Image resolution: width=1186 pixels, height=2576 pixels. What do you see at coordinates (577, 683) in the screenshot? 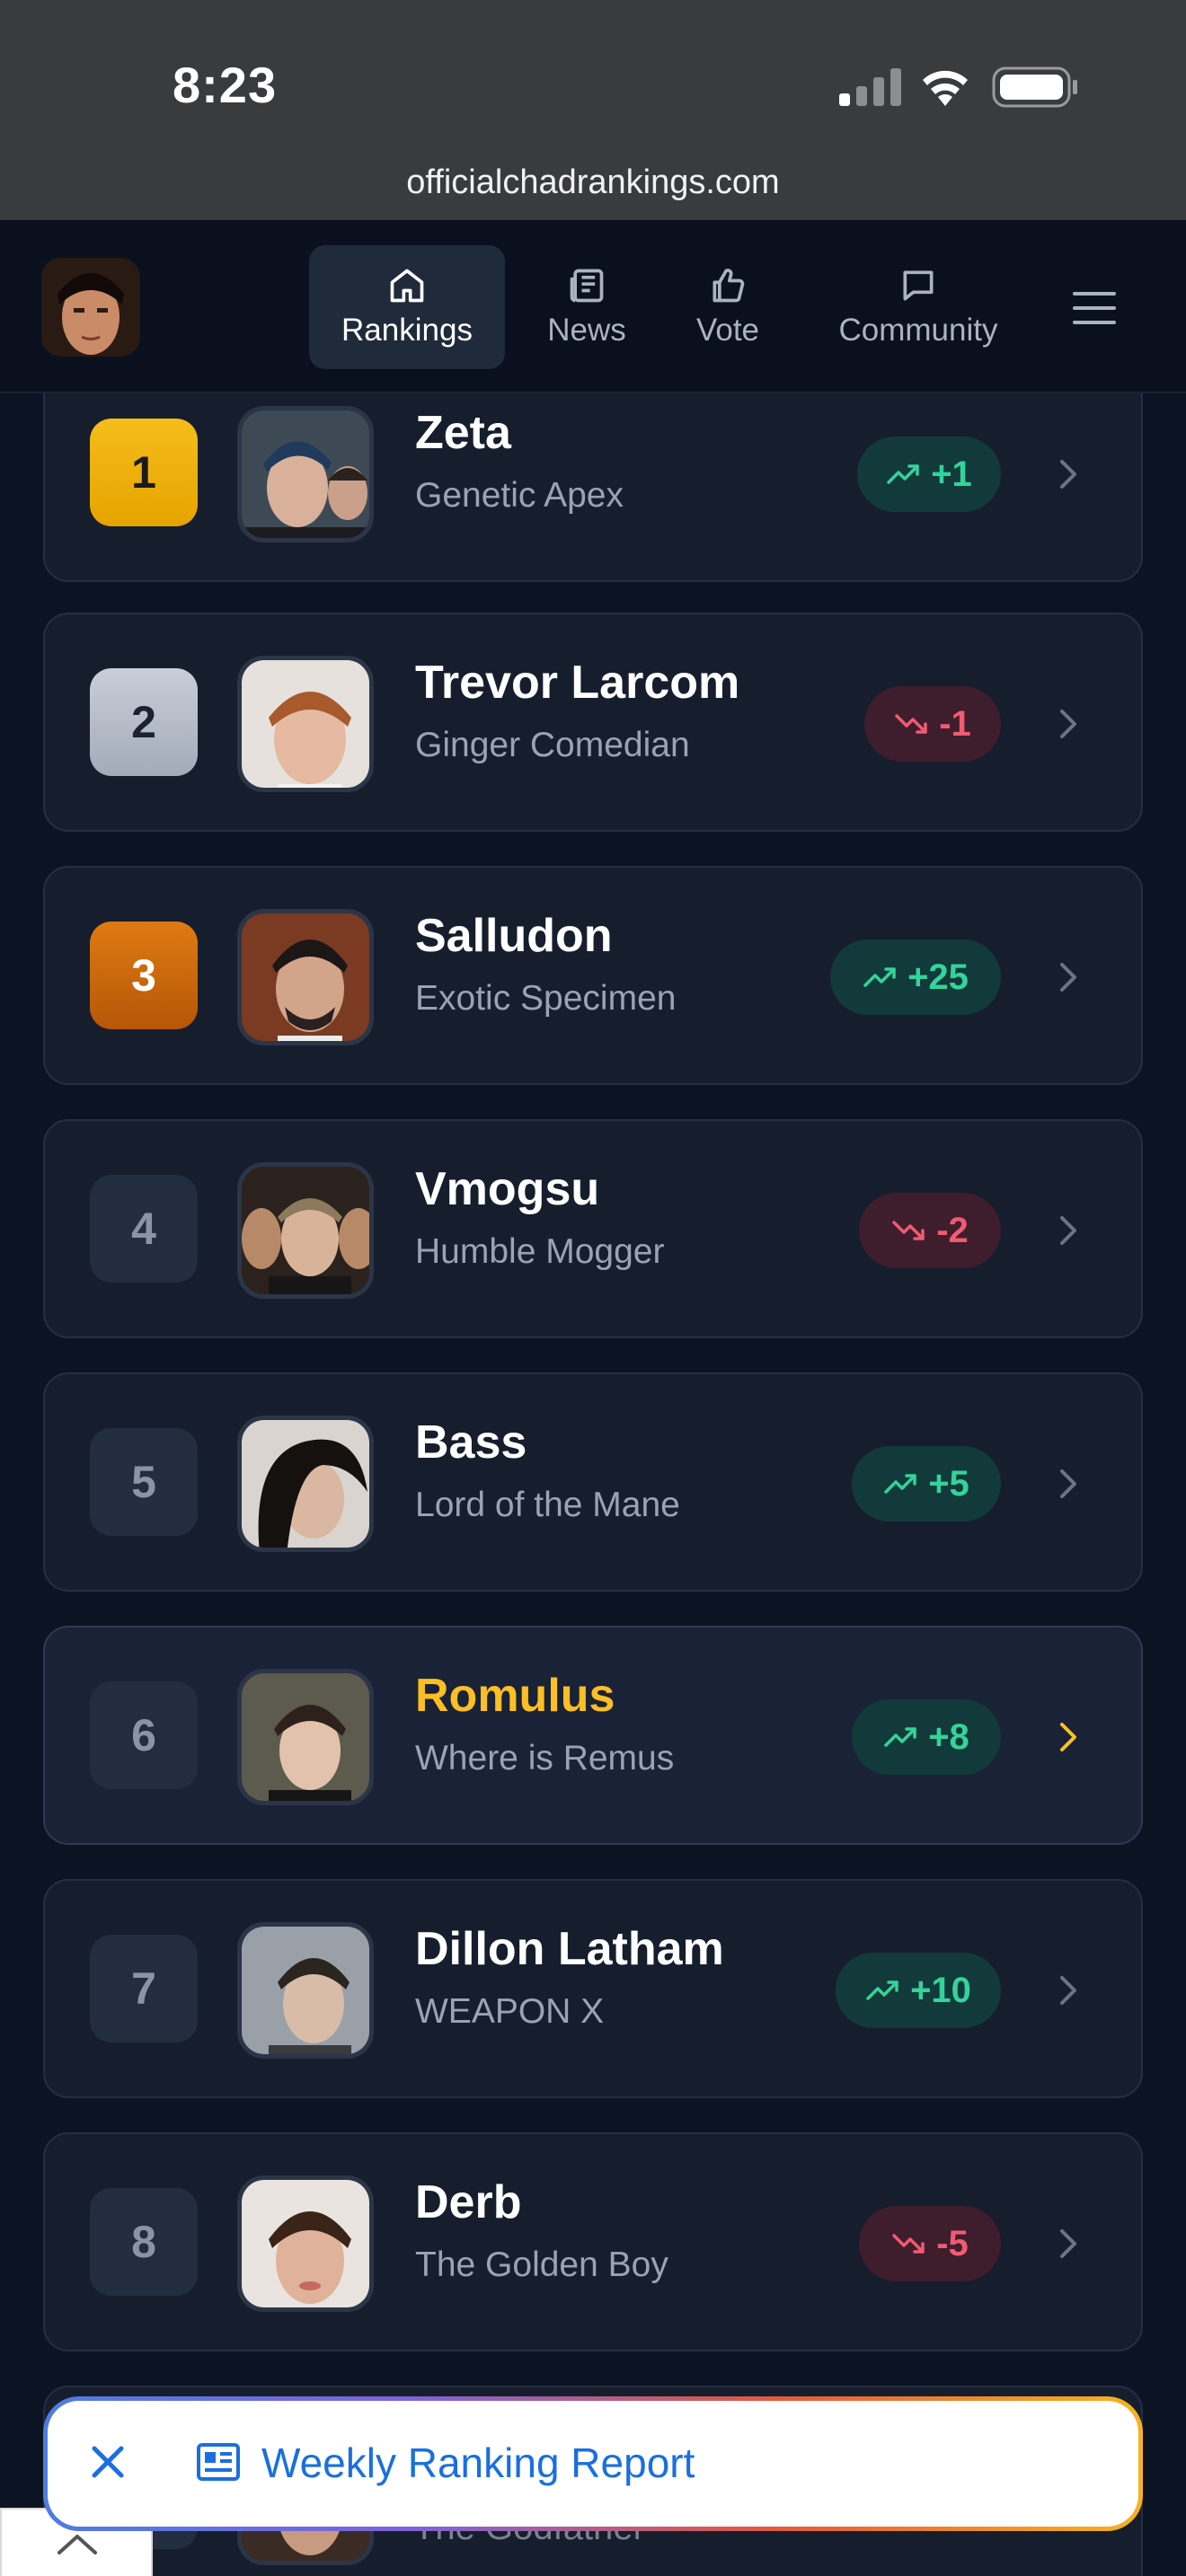
I see `player-name: Trevor Larcom` at bounding box center [577, 683].